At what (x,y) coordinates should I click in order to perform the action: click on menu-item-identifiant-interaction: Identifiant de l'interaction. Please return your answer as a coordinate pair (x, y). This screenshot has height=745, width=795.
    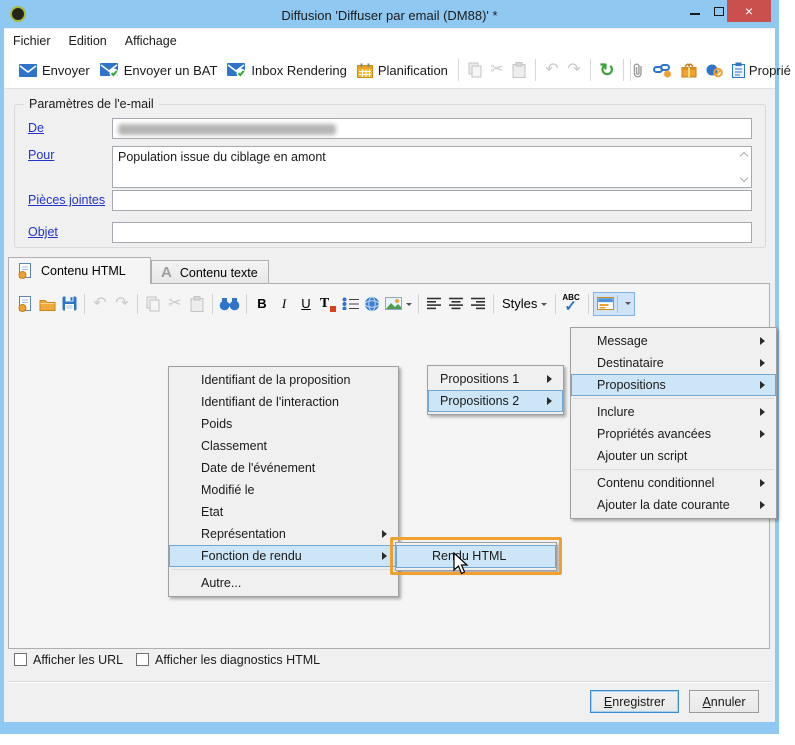
    Looking at the image, I should click on (283, 402).